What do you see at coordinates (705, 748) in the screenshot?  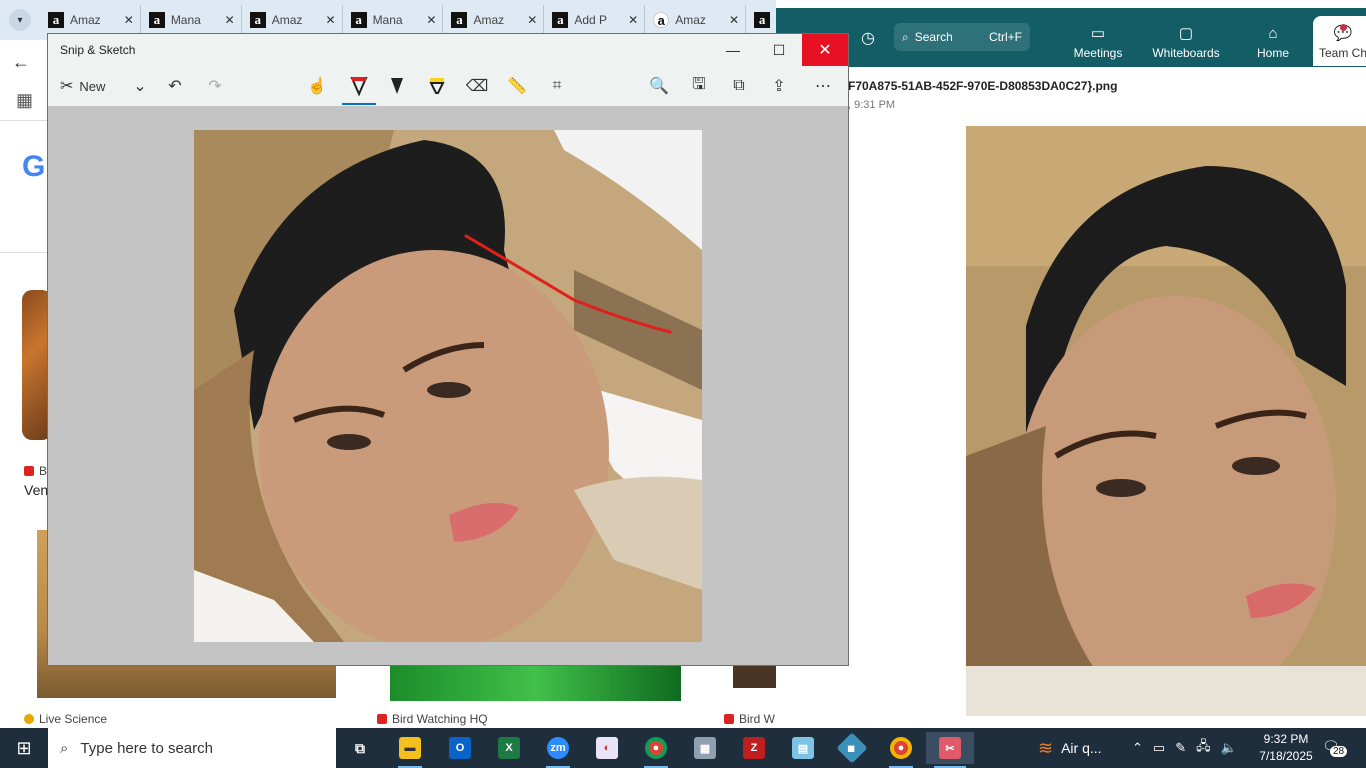 I see `calculator-icon: ▦` at bounding box center [705, 748].